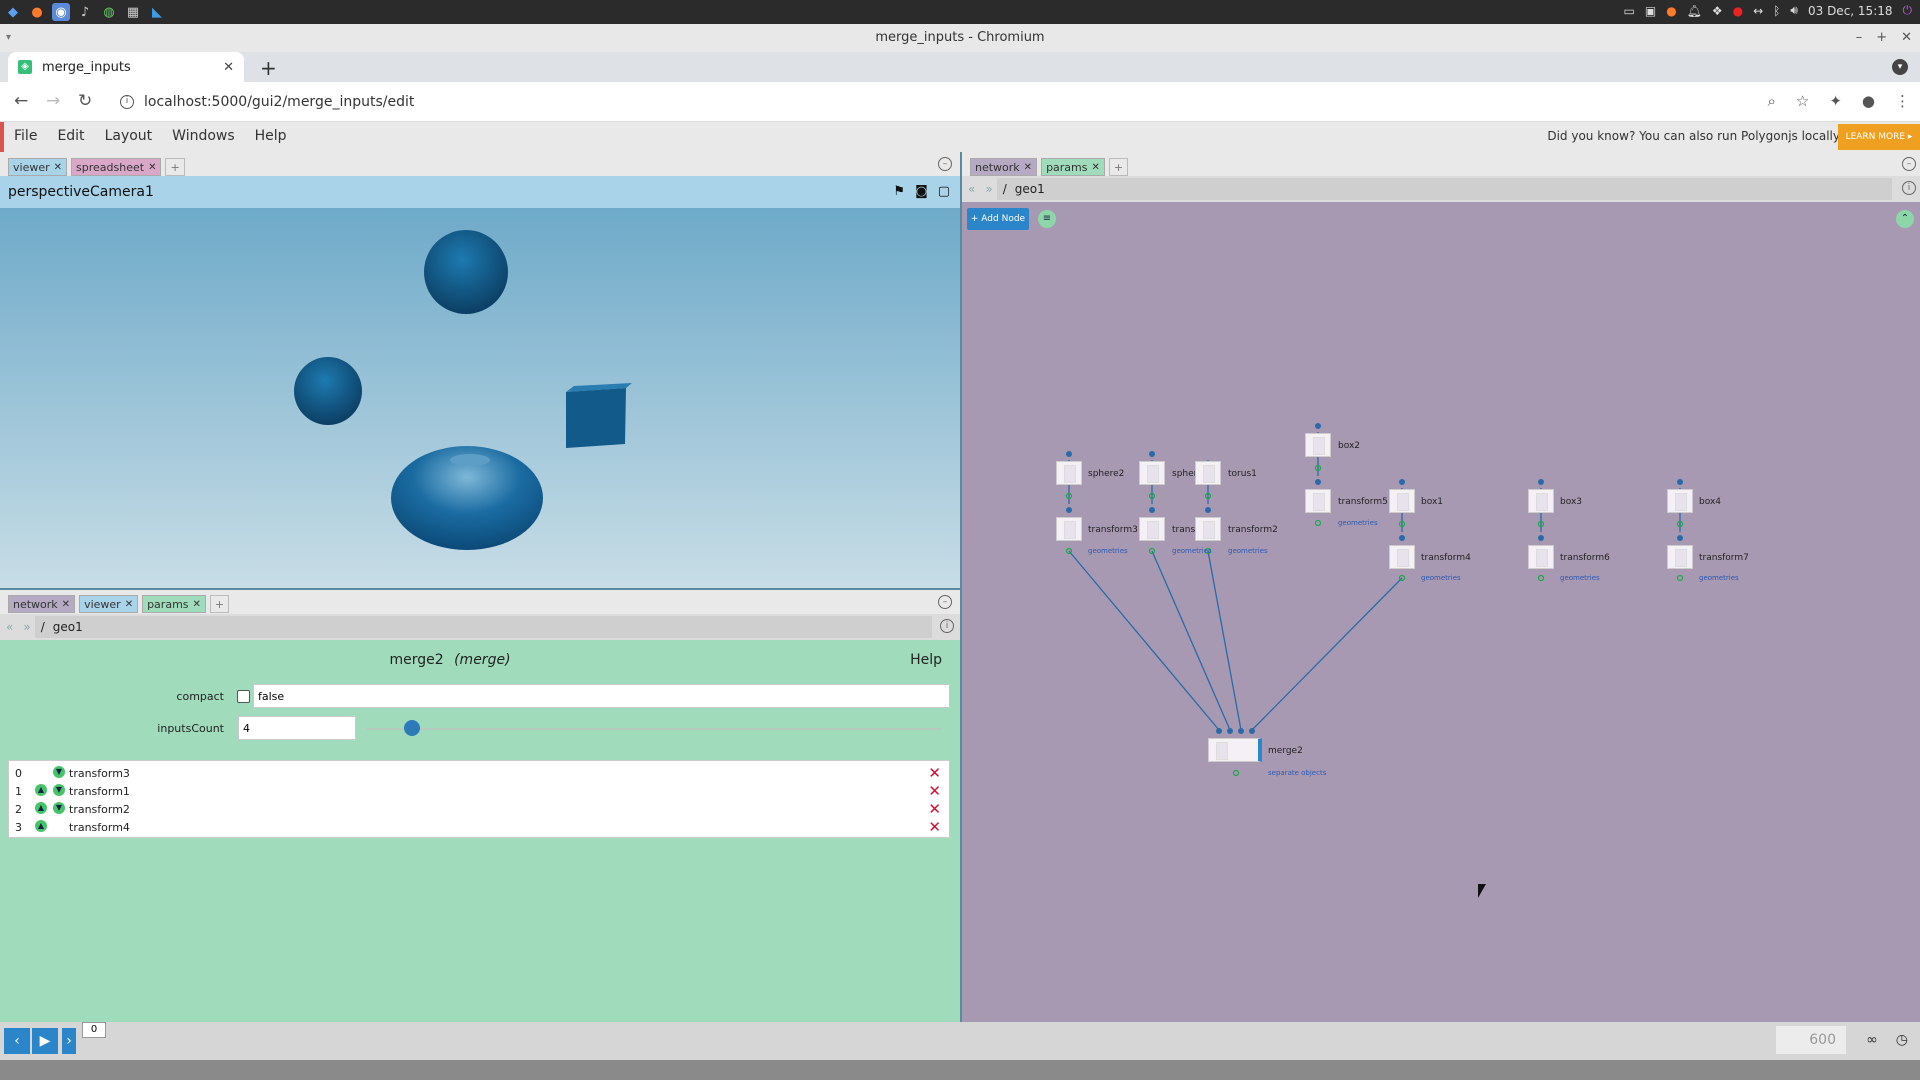 Image resolution: width=1920 pixels, height=1080 pixels. I want to click on node-label: transform6, so click(1585, 558).